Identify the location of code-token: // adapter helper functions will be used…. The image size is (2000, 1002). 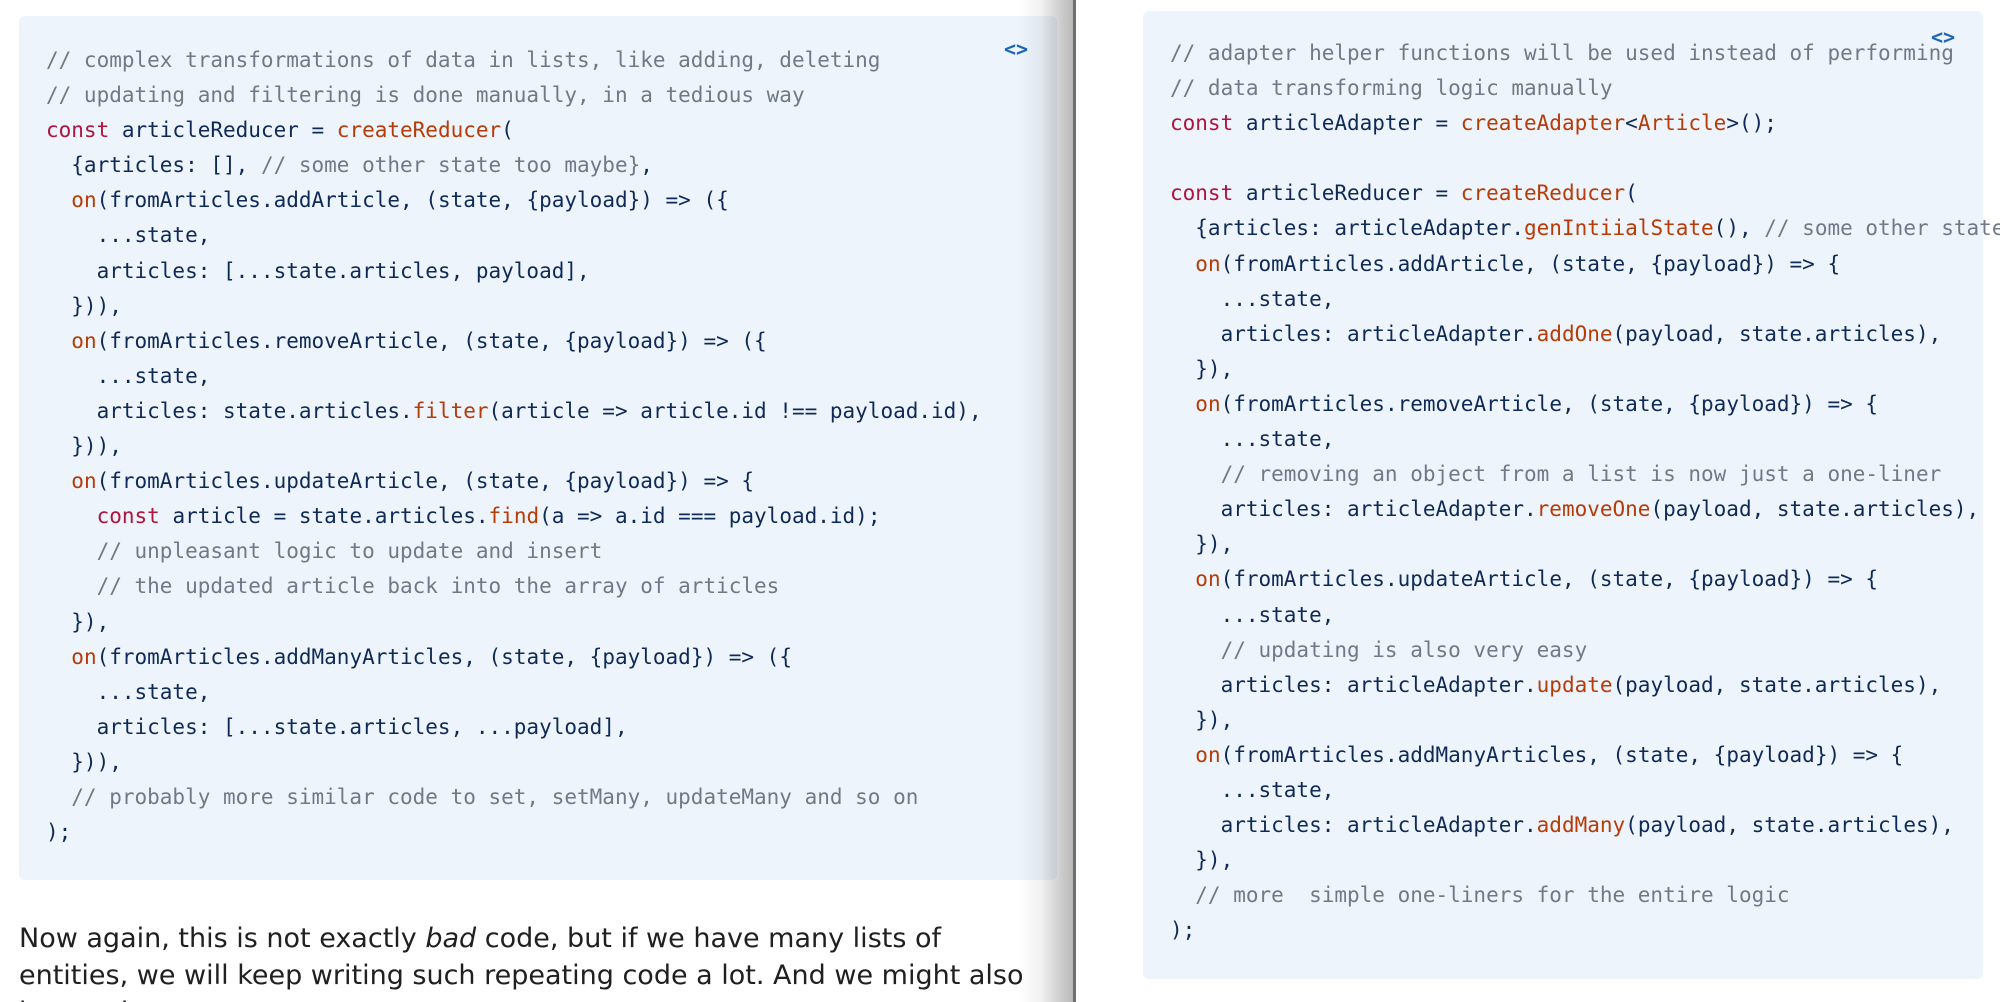
(1562, 53).